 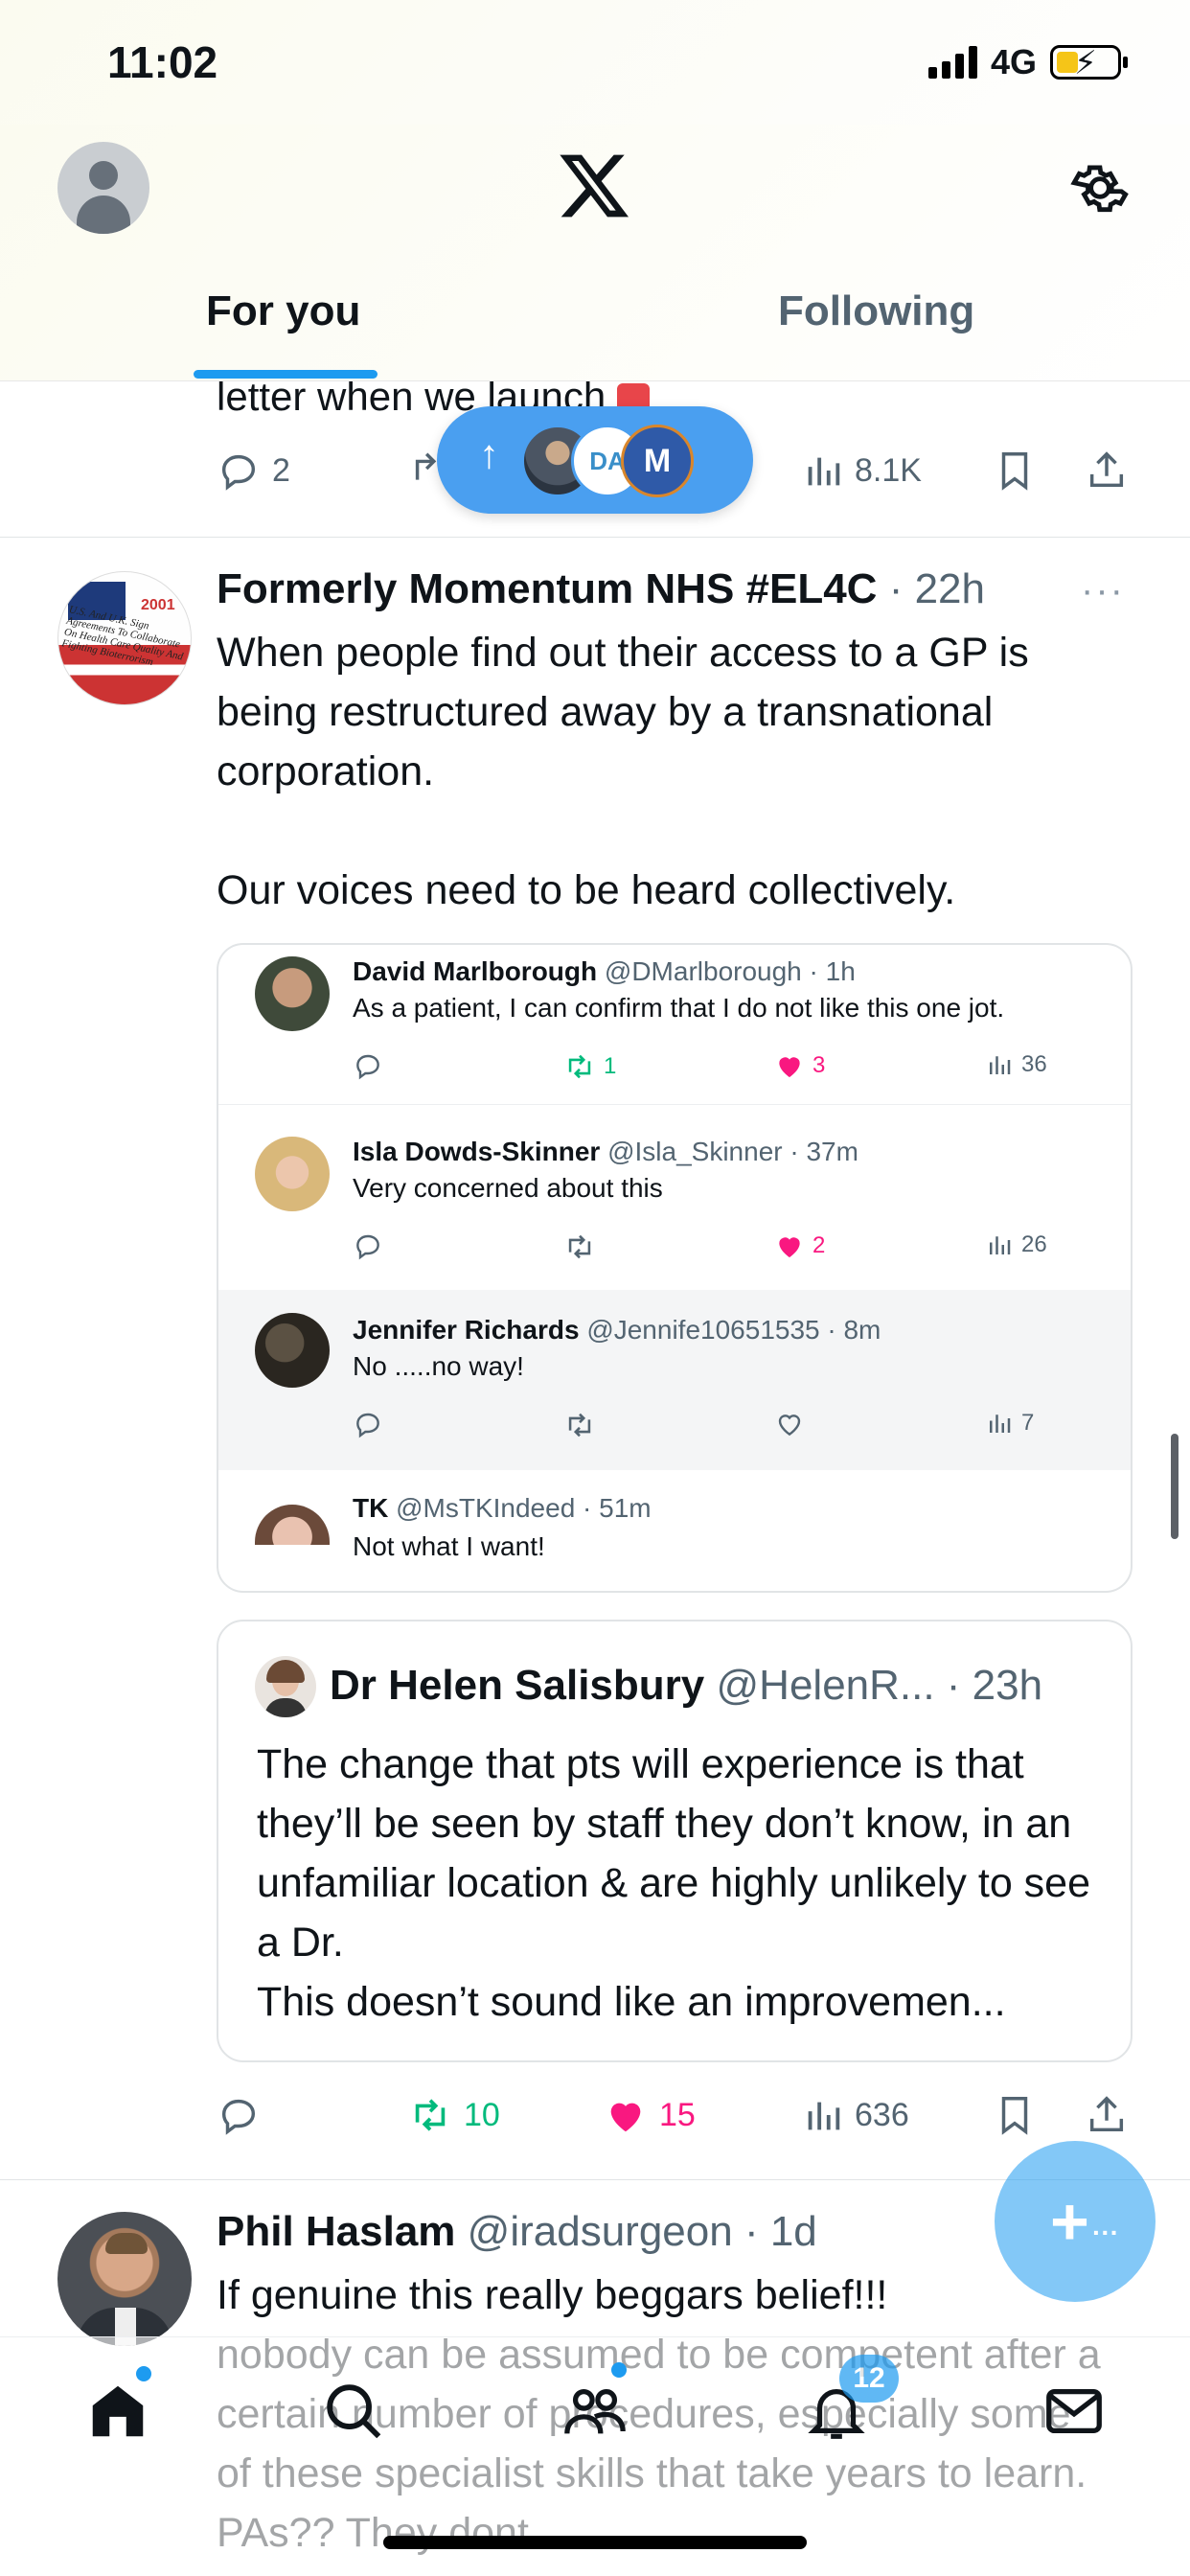 What do you see at coordinates (650, 2115) in the screenshot?
I see `like-button: 15` at bounding box center [650, 2115].